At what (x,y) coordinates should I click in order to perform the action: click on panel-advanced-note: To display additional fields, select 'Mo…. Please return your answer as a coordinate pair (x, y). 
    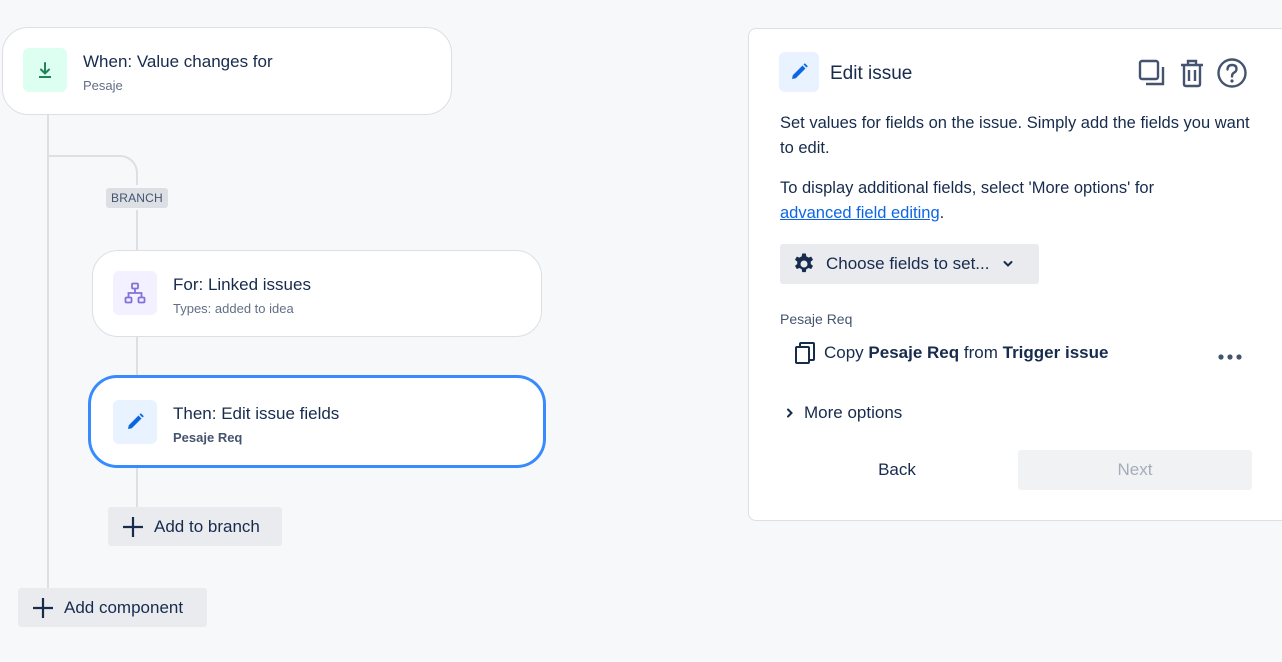
    Looking at the image, I should click on (1015, 200).